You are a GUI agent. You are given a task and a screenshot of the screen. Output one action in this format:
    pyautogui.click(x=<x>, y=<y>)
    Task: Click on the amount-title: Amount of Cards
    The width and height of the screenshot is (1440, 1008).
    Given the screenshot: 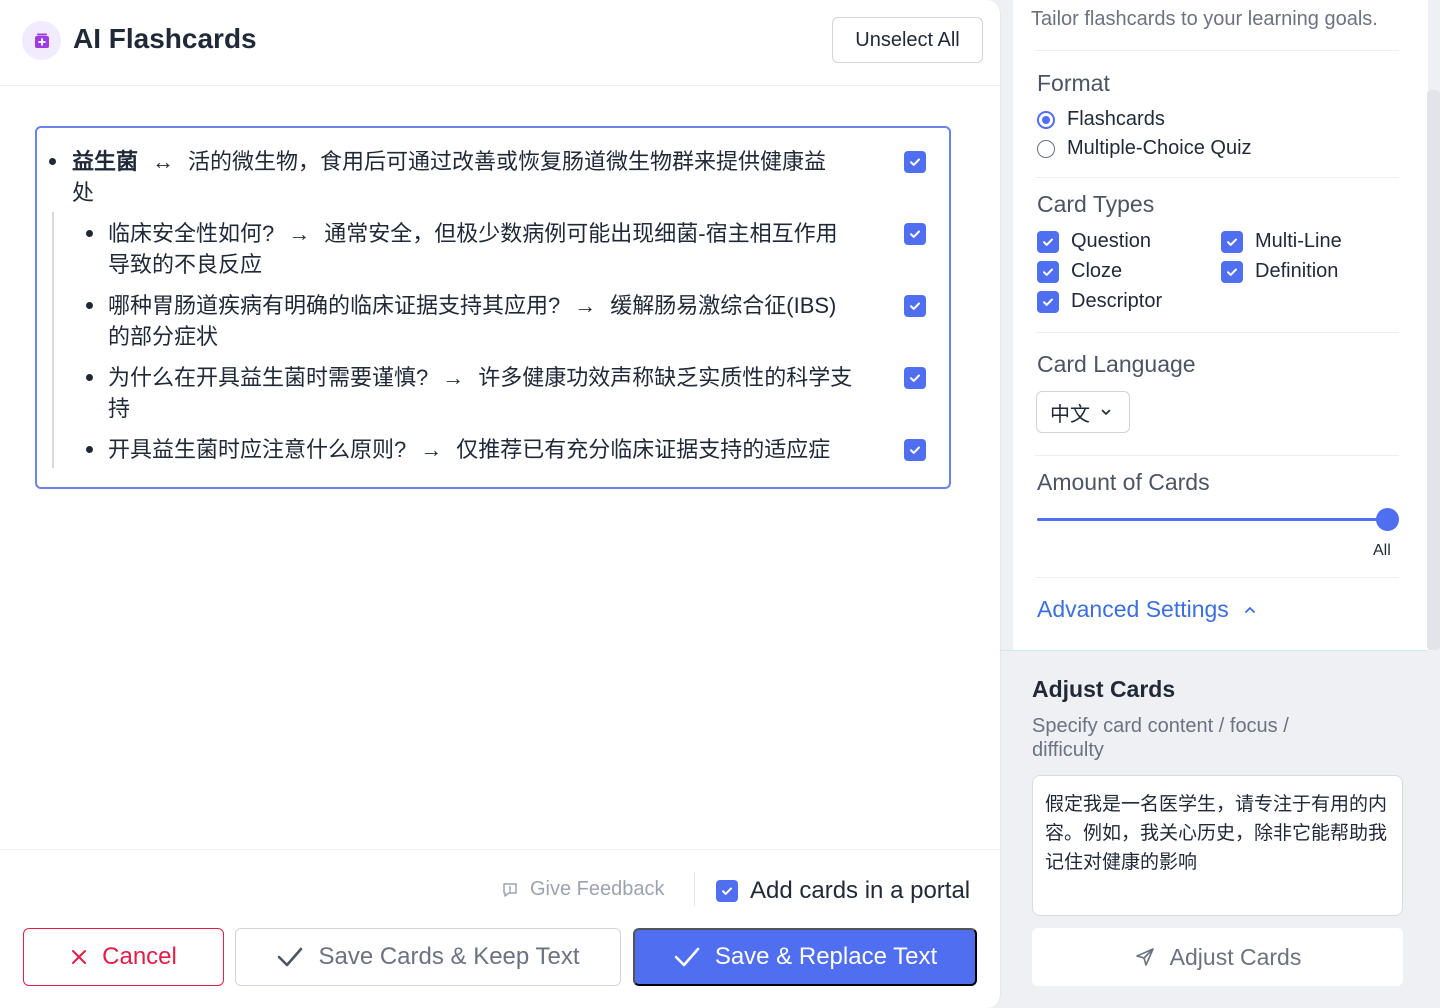 What is the action you would take?
    pyautogui.click(x=1123, y=482)
    